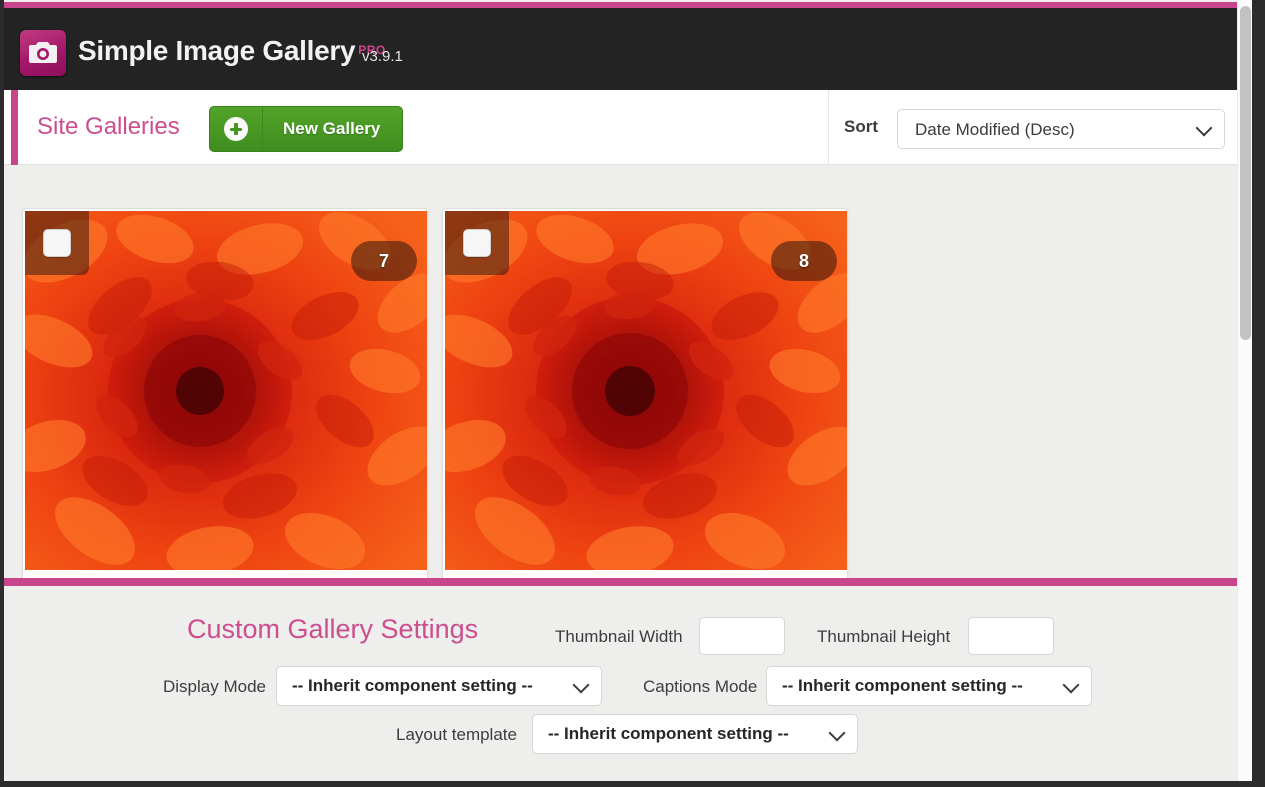  I want to click on new-gallery-button-label: New Gallery, so click(332, 128).